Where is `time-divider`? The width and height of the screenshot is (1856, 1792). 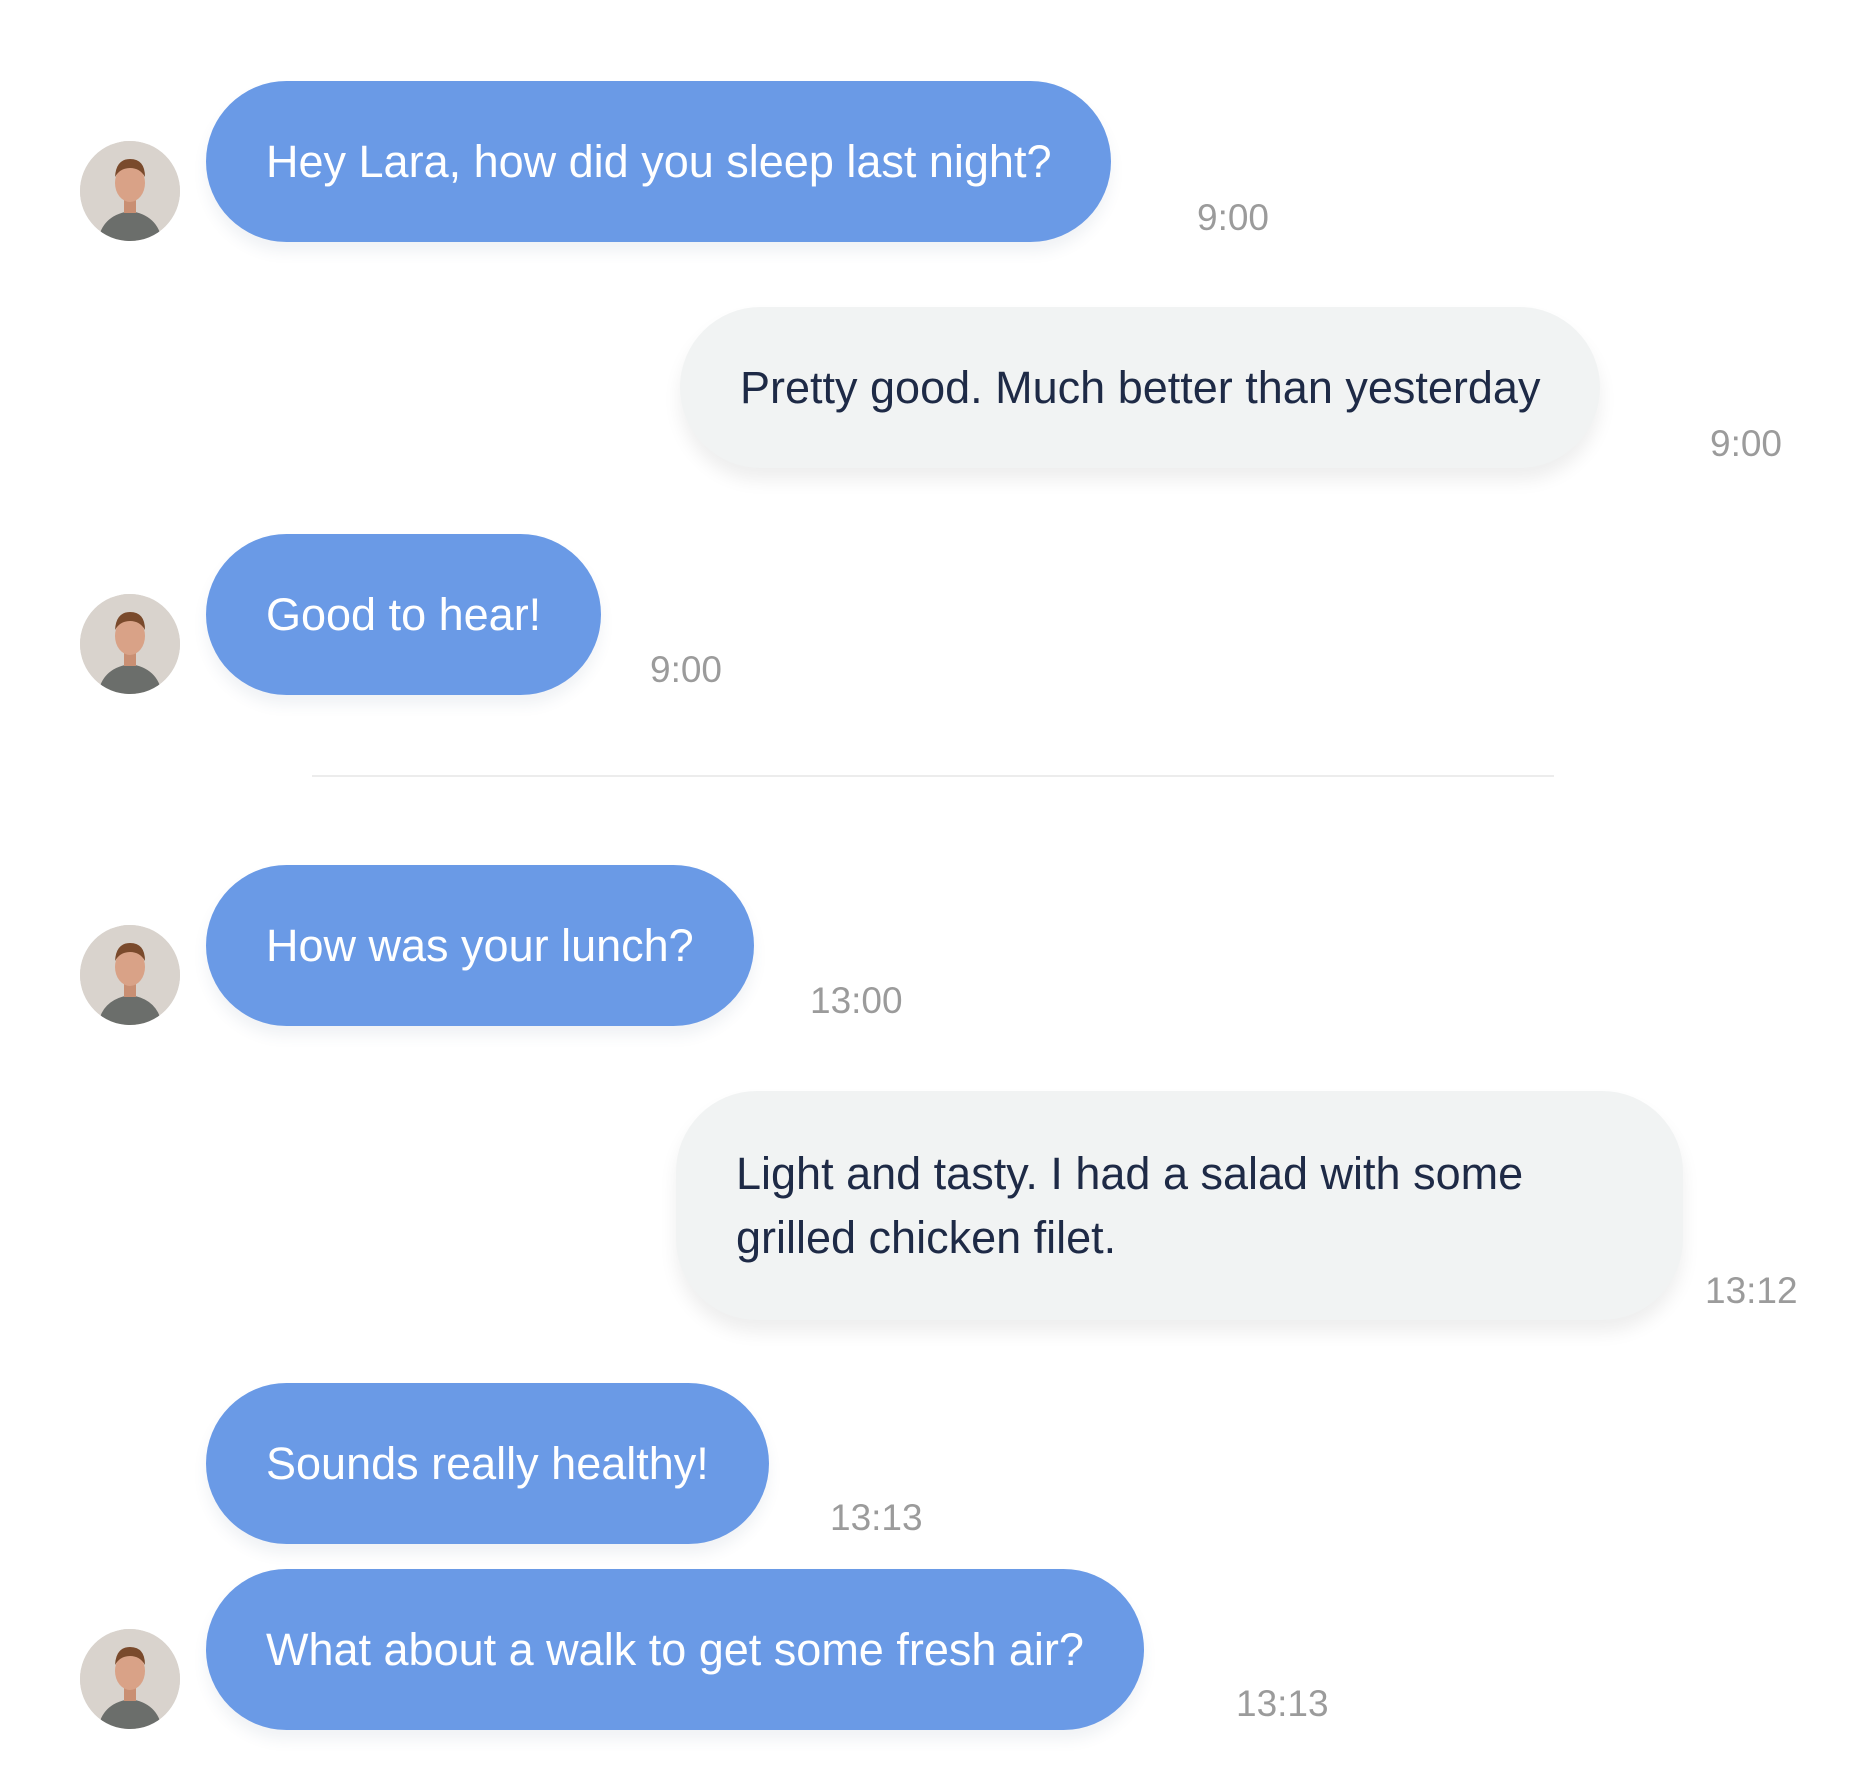 time-divider is located at coordinates (933, 776).